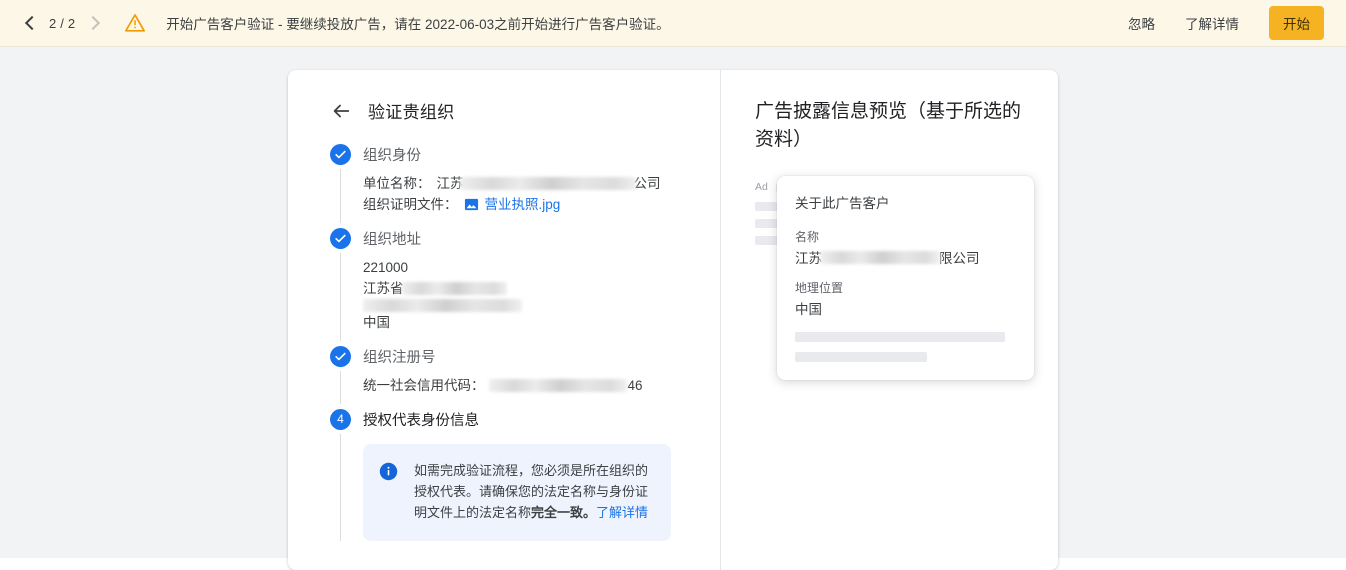  Describe the element at coordinates (512, 419) in the screenshot. I see `step-header: 4 授权代表身份信息` at that location.